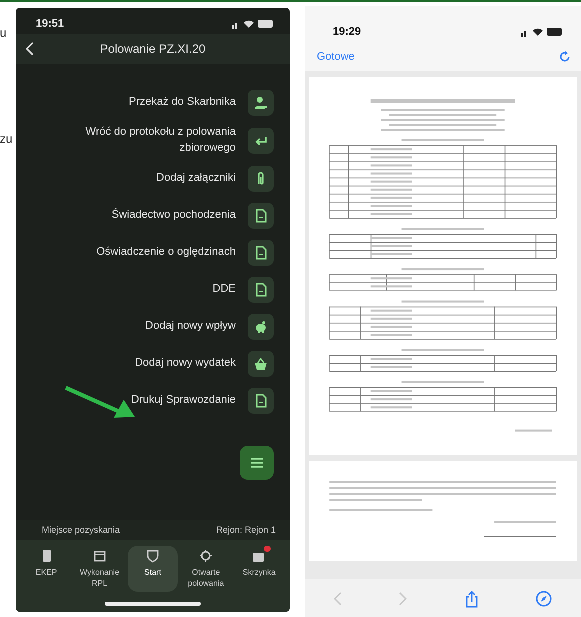 The width and height of the screenshot is (581, 617). I want to click on menu-button, so click(257, 463).